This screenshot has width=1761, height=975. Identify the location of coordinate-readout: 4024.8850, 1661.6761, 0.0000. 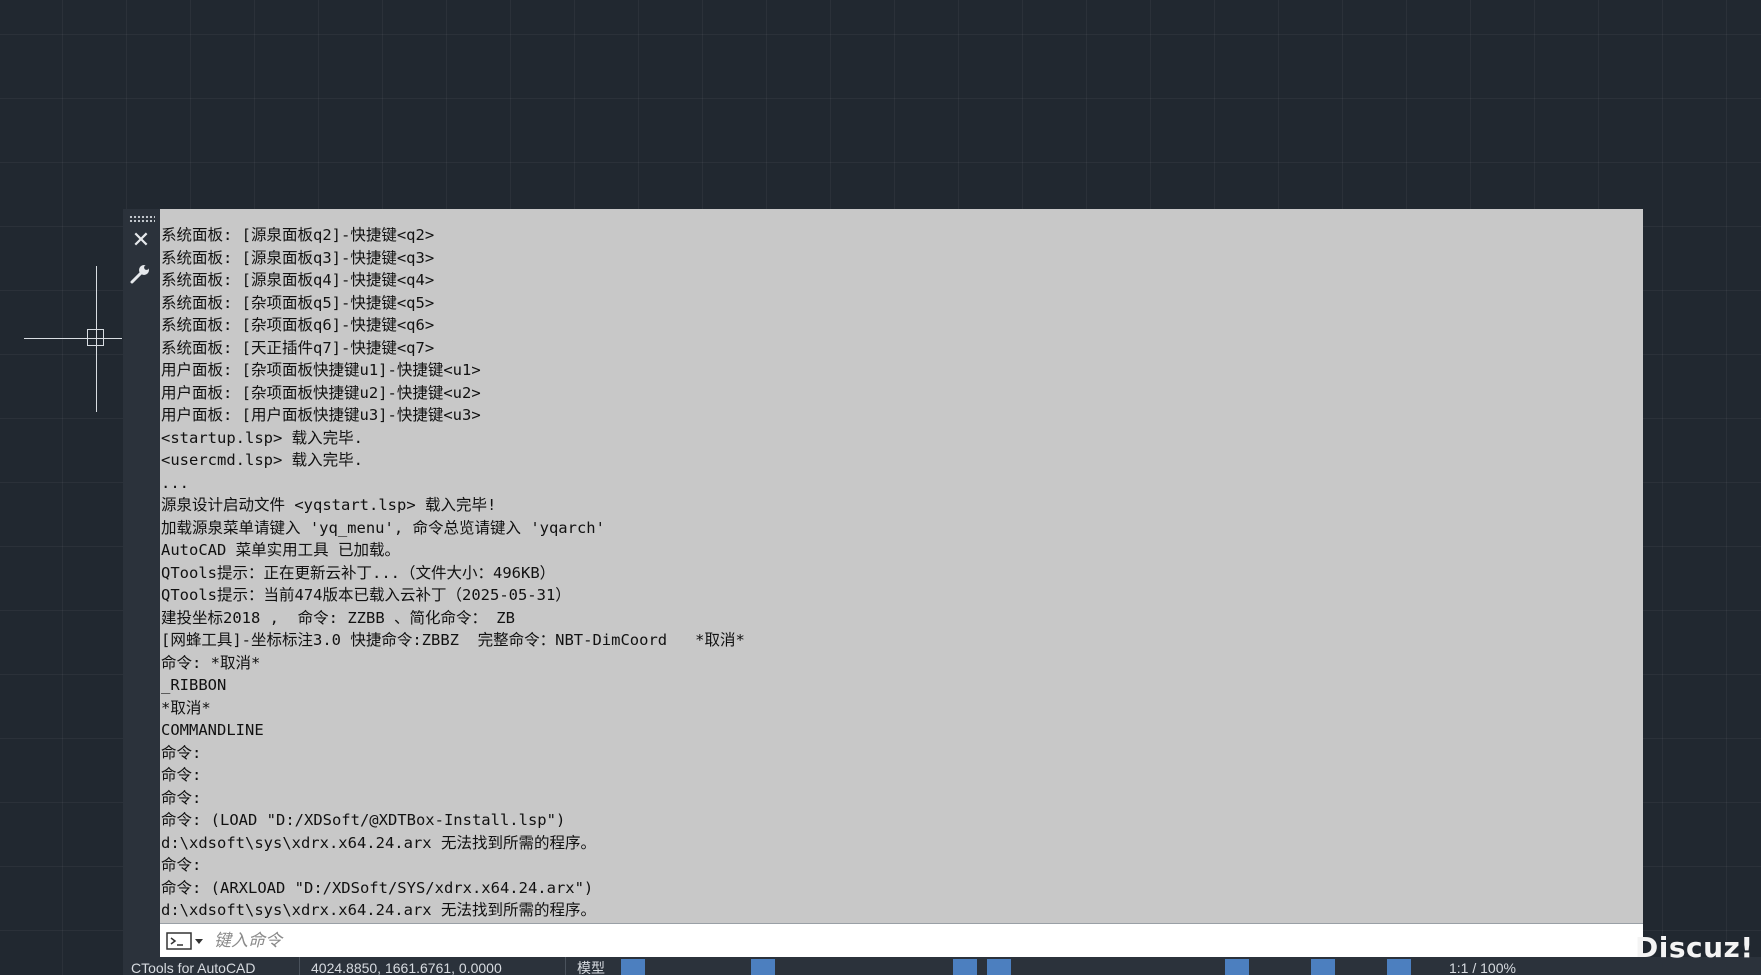
(406, 967).